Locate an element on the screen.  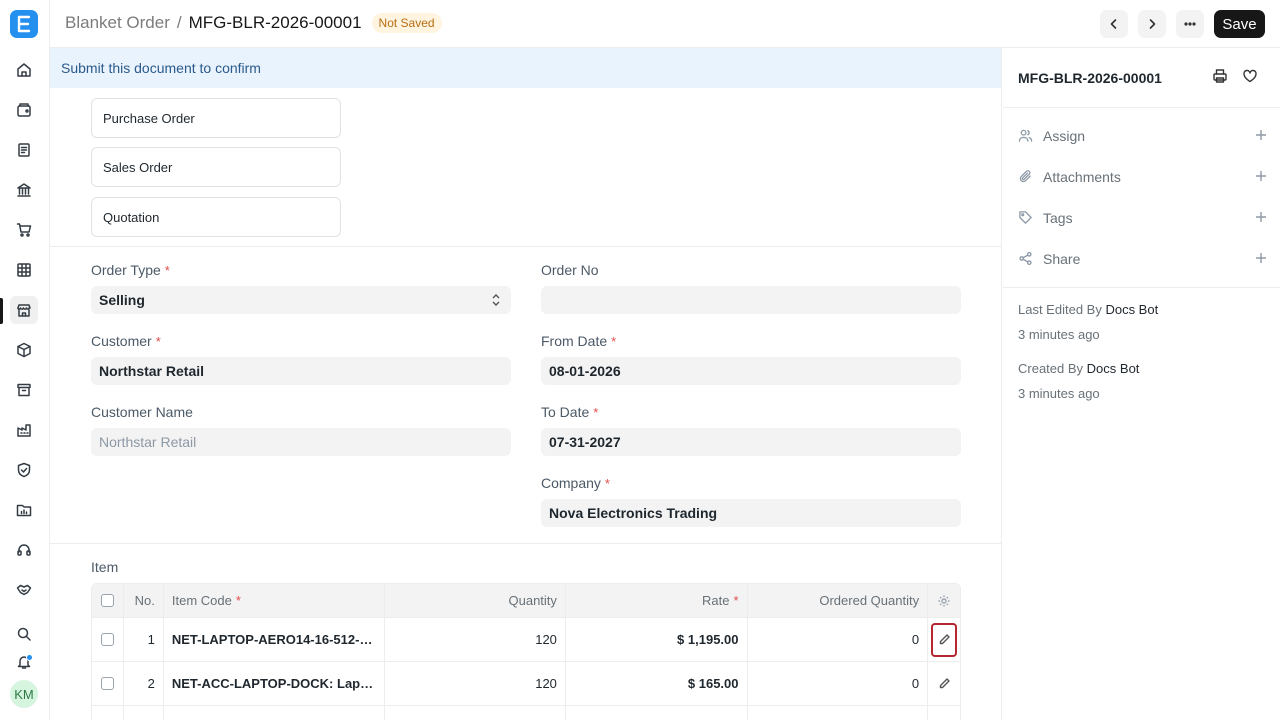
next-button is located at coordinates (1152, 24).